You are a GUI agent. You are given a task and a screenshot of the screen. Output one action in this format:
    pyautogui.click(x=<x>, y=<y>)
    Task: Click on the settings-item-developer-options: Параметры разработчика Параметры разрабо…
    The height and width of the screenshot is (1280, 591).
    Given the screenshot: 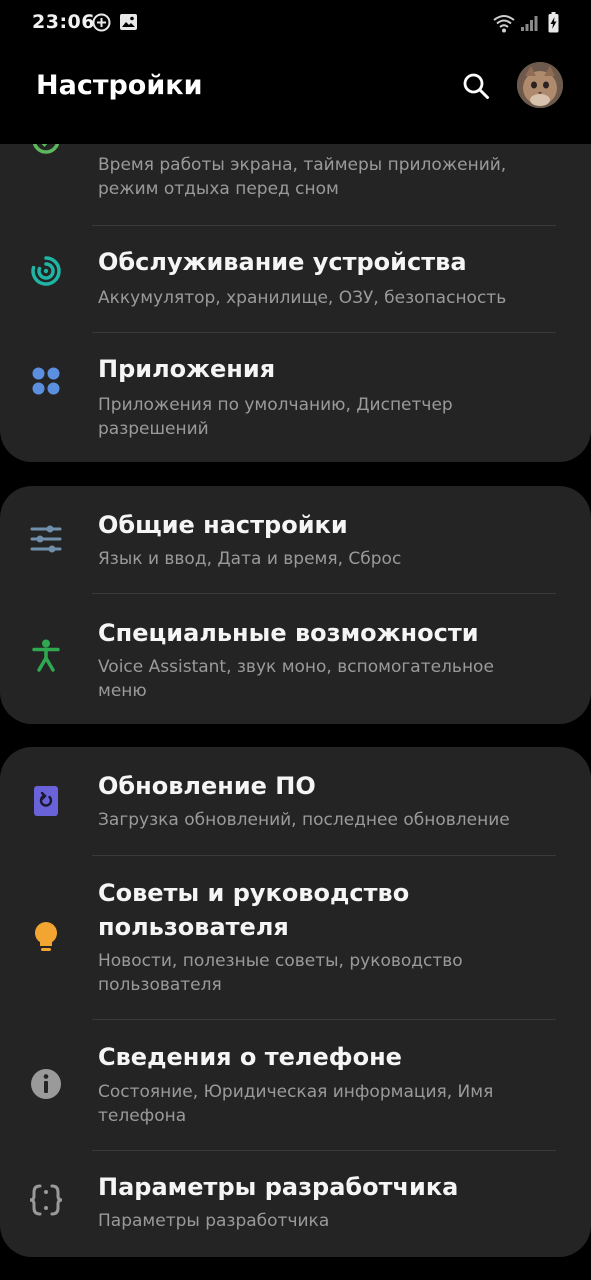 What is the action you would take?
    pyautogui.click(x=295, y=1204)
    